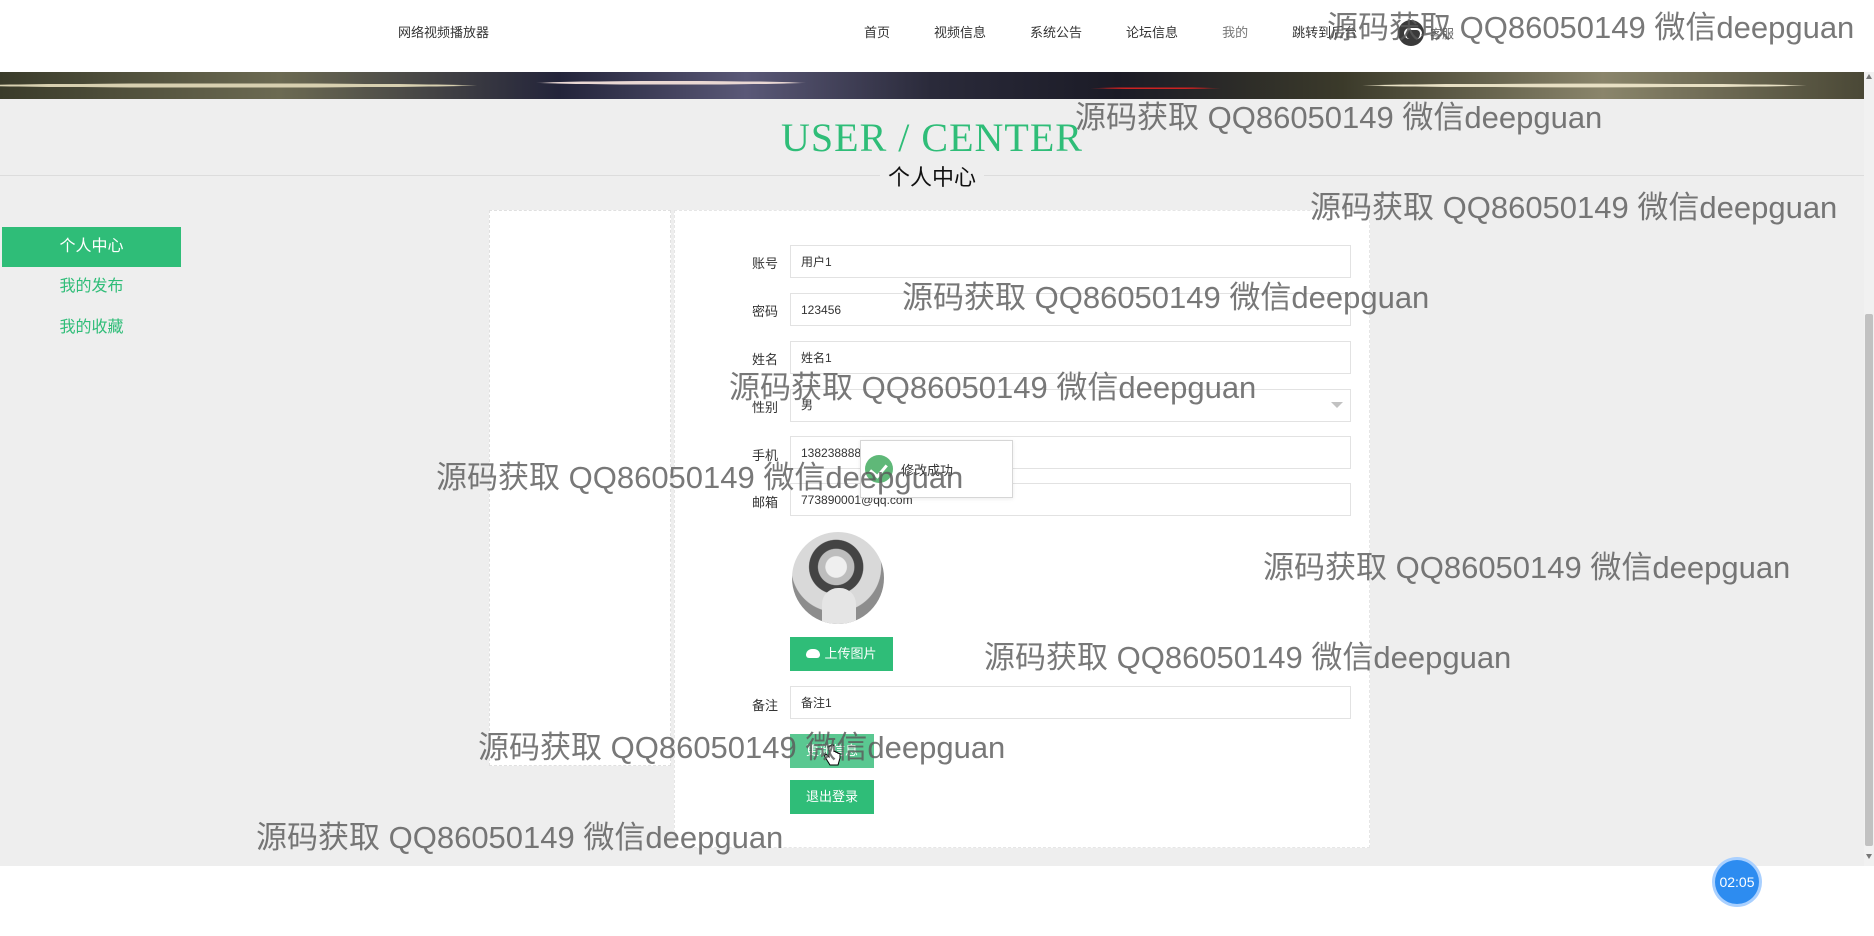 The width and height of the screenshot is (1874, 936). What do you see at coordinates (838, 578) in the screenshot?
I see `avatar` at bounding box center [838, 578].